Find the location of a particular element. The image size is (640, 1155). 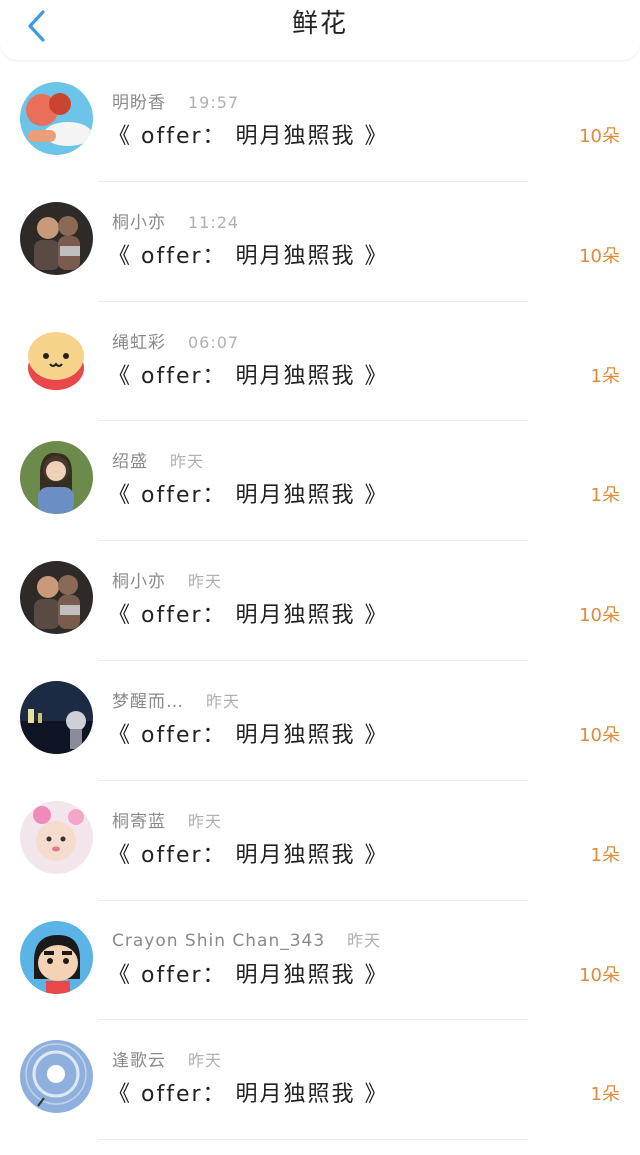

sender-info: 桐小亦 昨天 is located at coordinates (167, 579).